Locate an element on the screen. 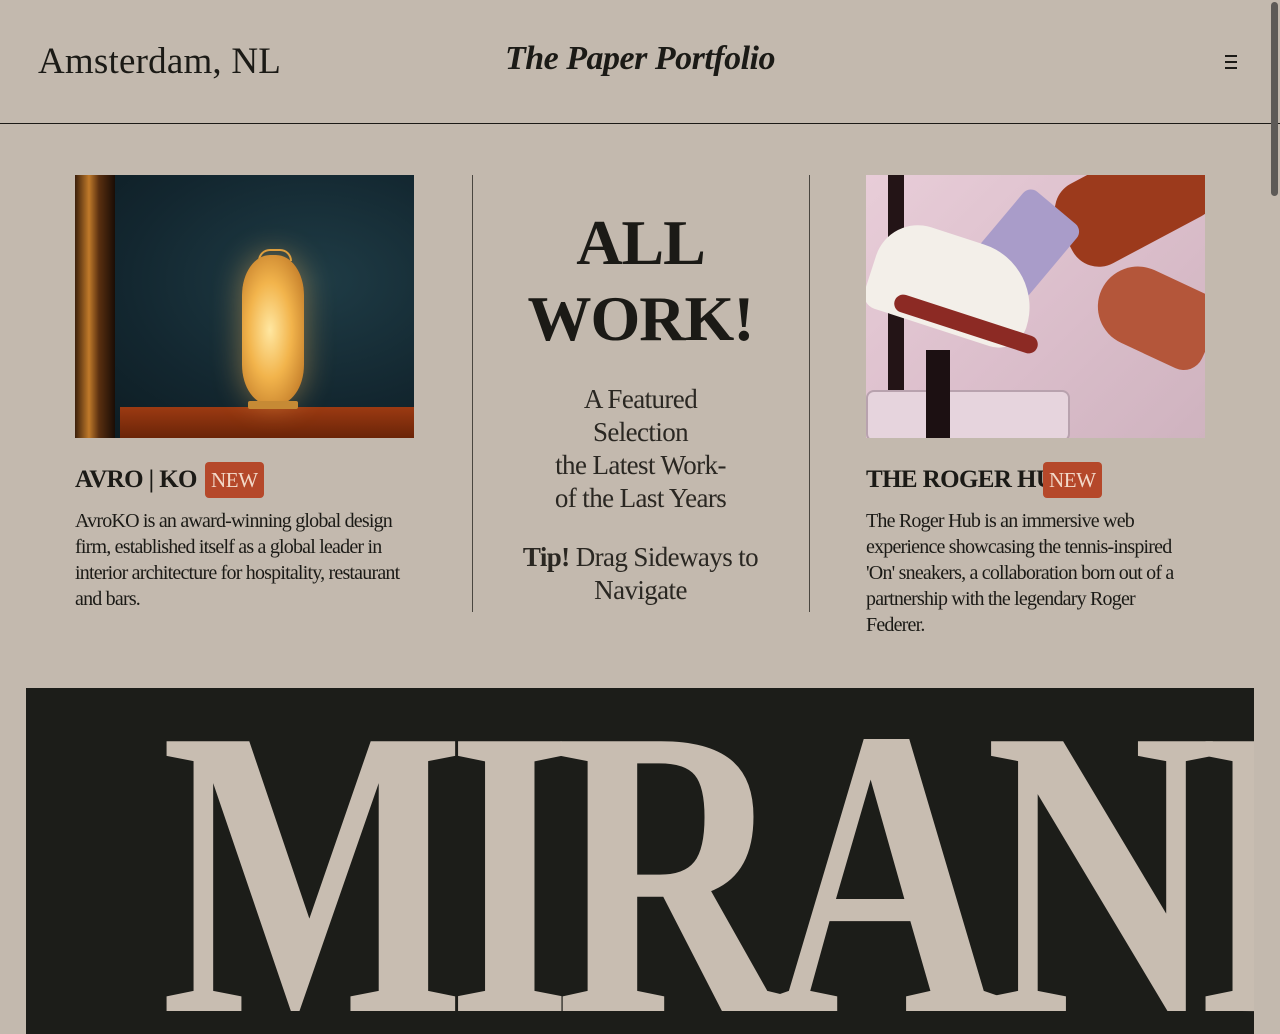  image-post-decor is located at coordinates (938, 394).